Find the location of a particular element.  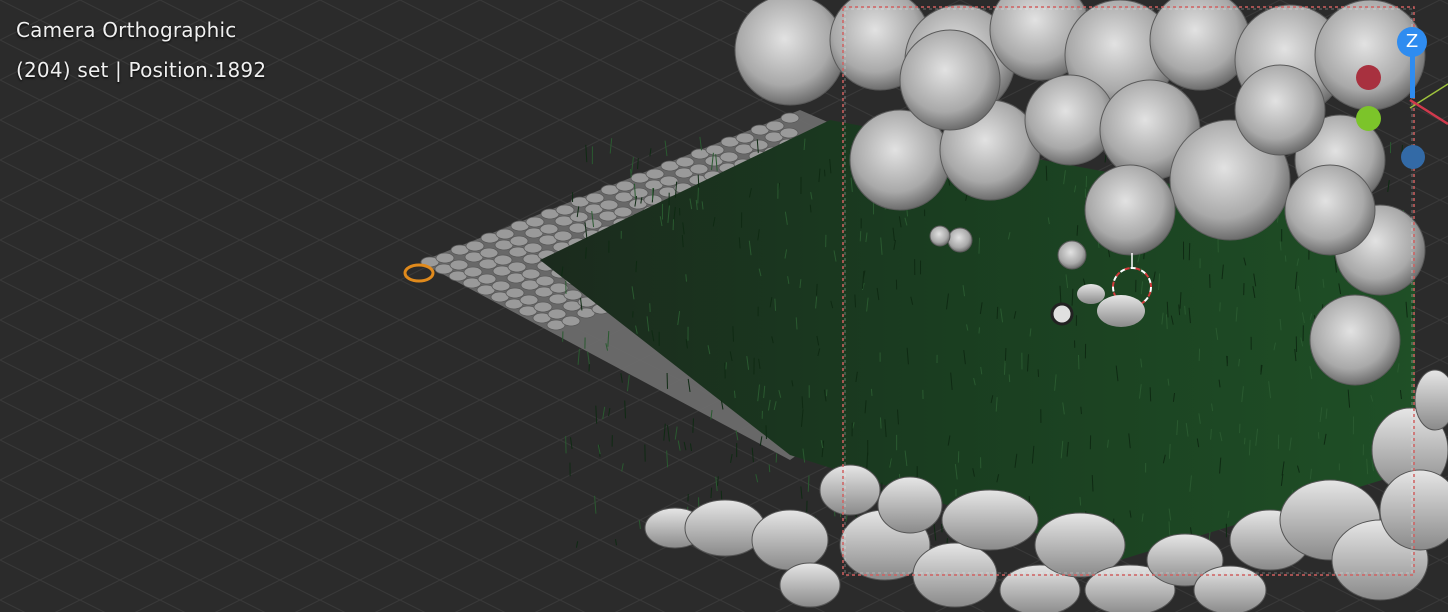

x-axis-button is located at coordinates (1368, 77).